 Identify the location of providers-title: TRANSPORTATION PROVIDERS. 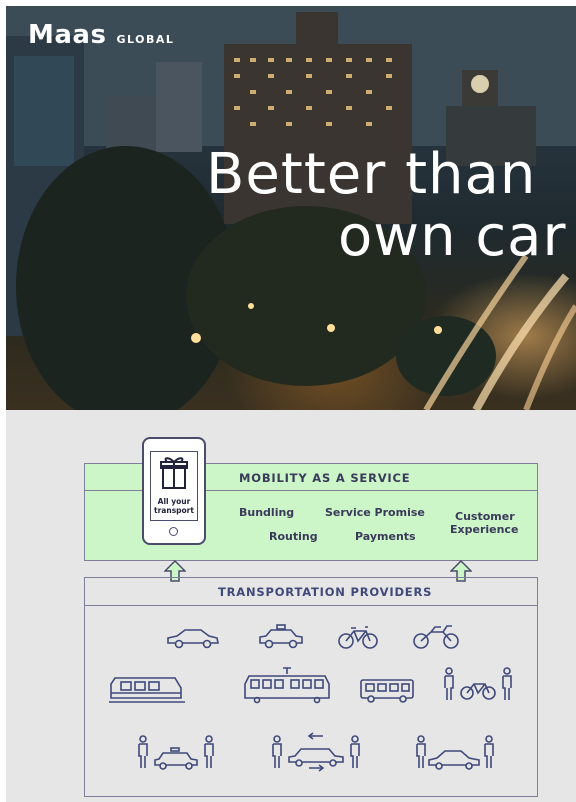
(325, 592).